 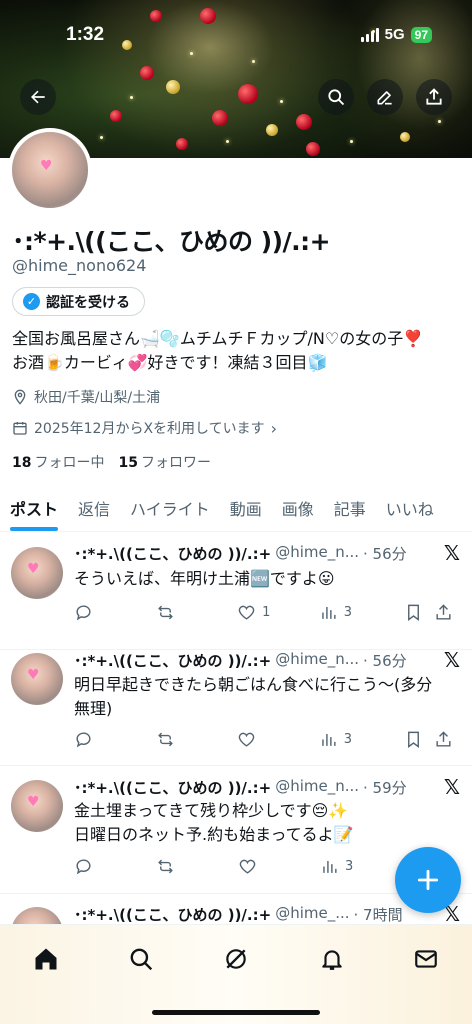 I want to click on tab-photos: 画像, so click(x=298, y=507).